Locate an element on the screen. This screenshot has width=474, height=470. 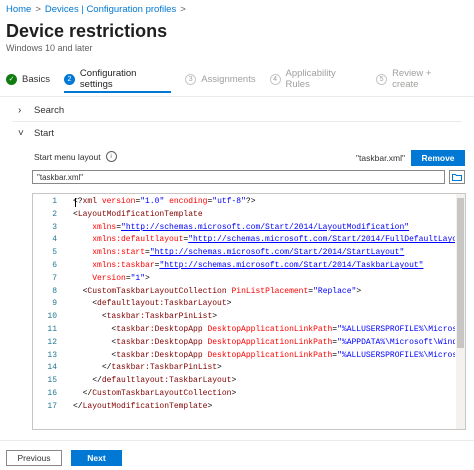
step-label: Applicability Rules is located at coordinates (310, 79).